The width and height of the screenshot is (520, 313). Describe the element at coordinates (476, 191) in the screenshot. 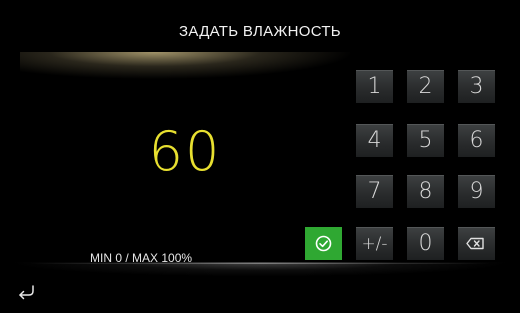

I see `key-9: 9` at that location.